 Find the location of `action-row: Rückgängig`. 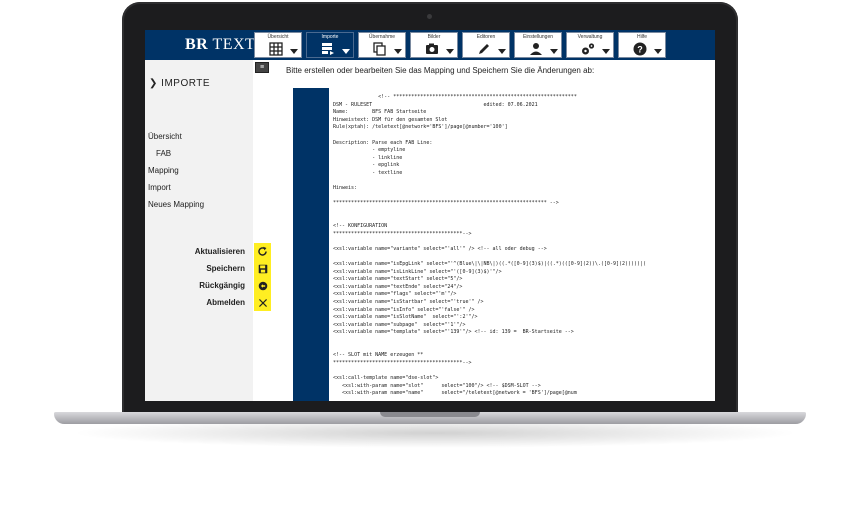

action-row: Rückgängig is located at coordinates (208, 285).